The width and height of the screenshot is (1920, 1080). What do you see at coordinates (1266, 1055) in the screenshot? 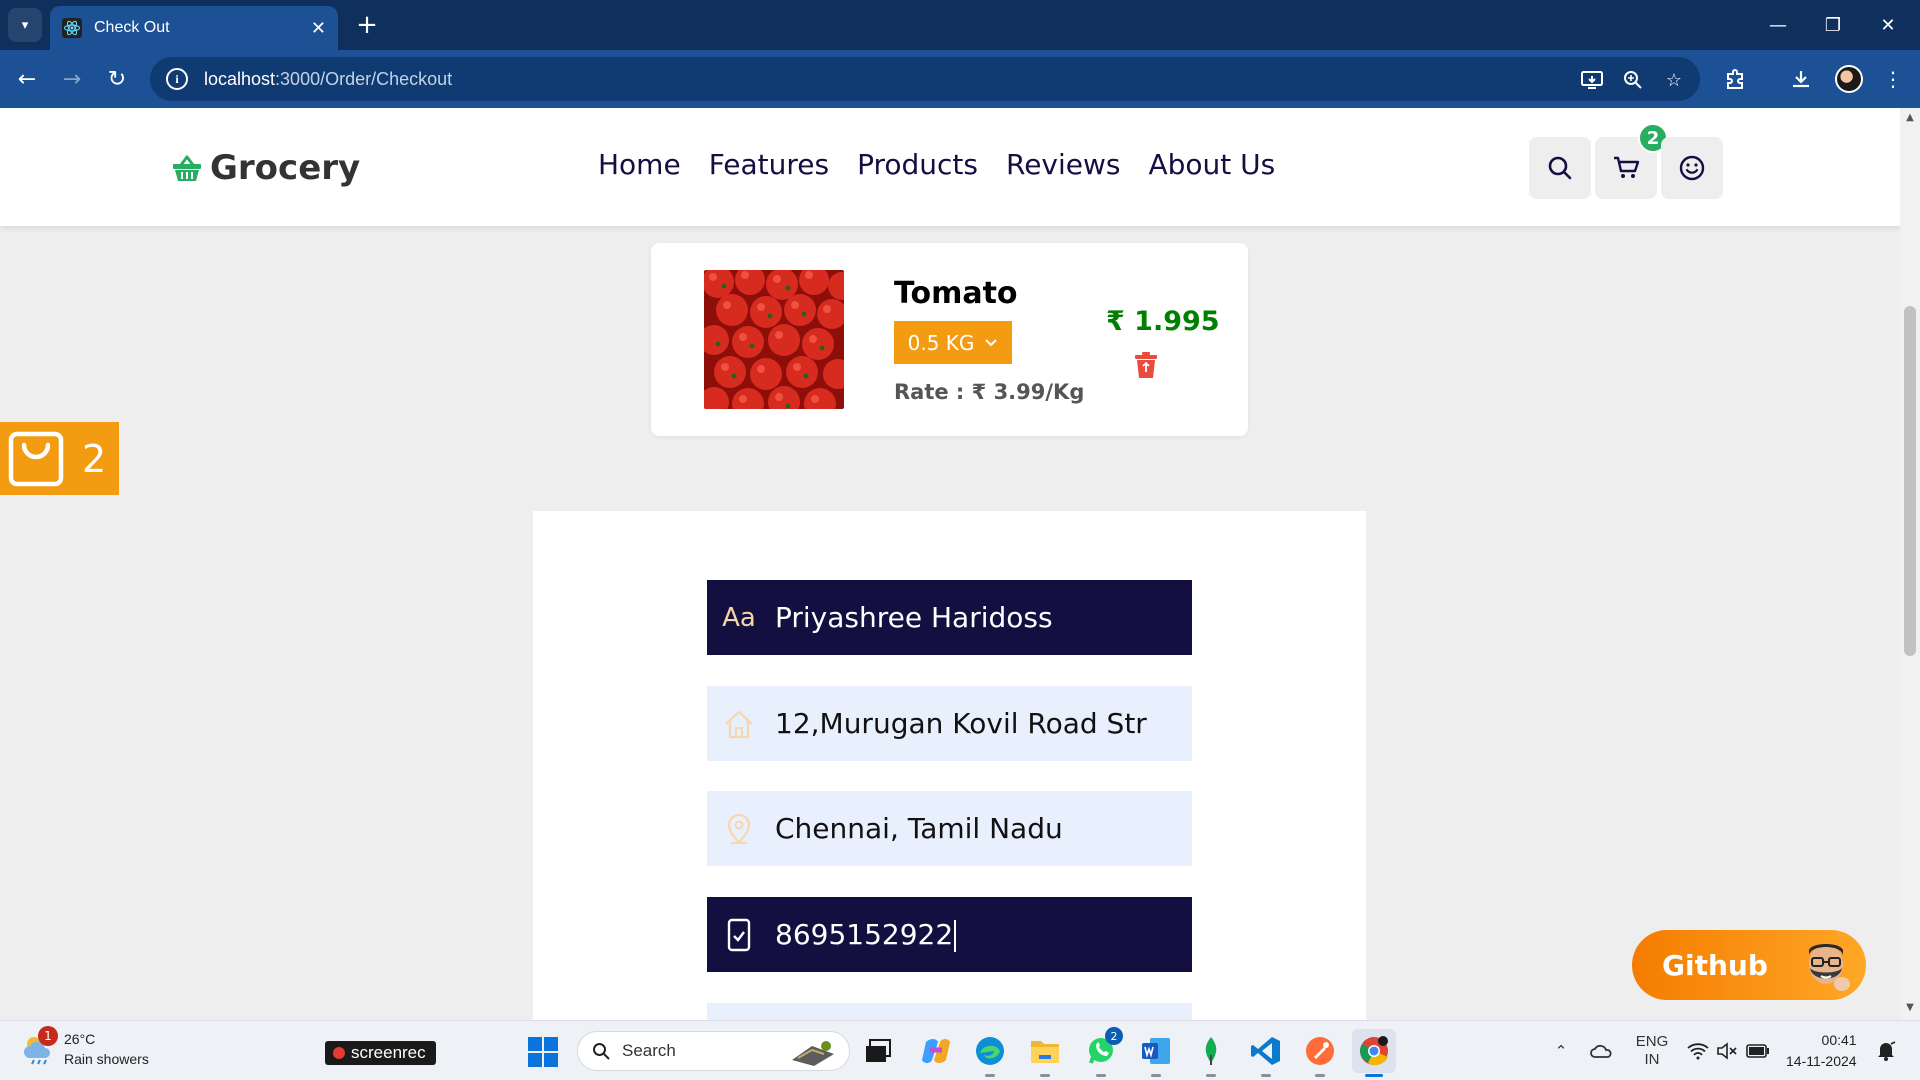
I see `vscode-icon` at bounding box center [1266, 1055].